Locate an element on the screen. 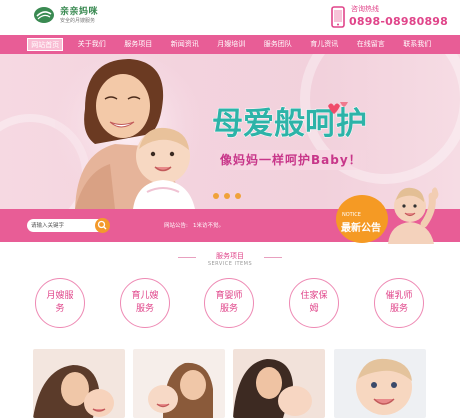 The width and height of the screenshot is (460, 418). service-item-yuyingshi: 育婴师服务 is located at coordinates (229, 303).